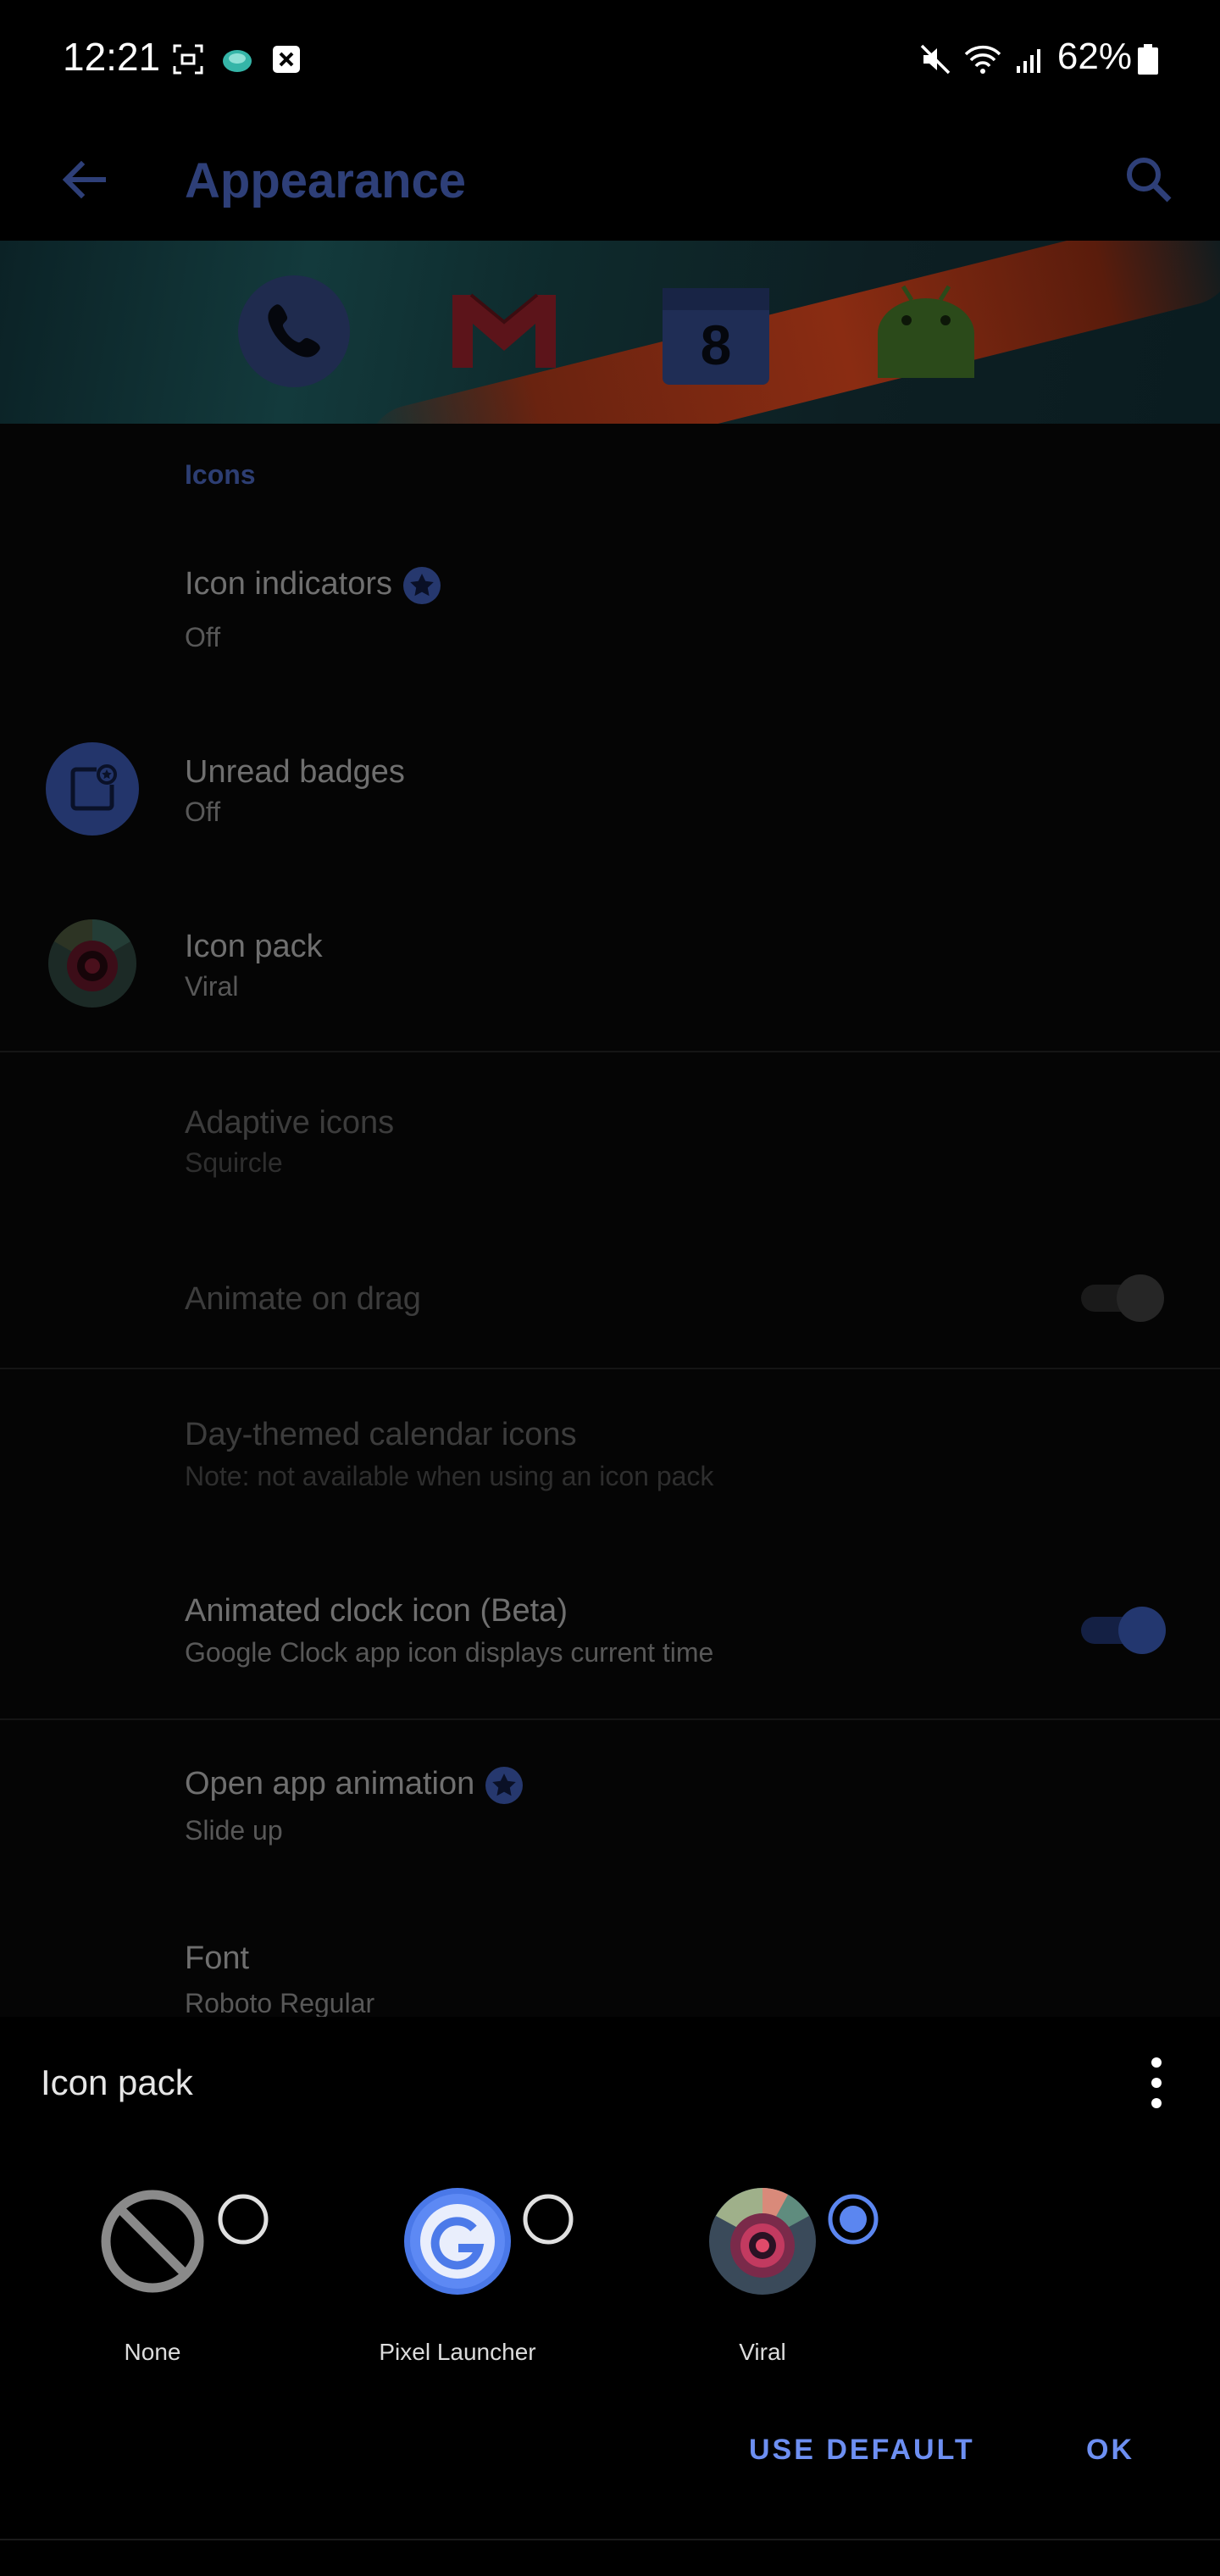 The image size is (1220, 2576). Describe the element at coordinates (1148, 59) in the screenshot. I see `battery-icon` at that location.